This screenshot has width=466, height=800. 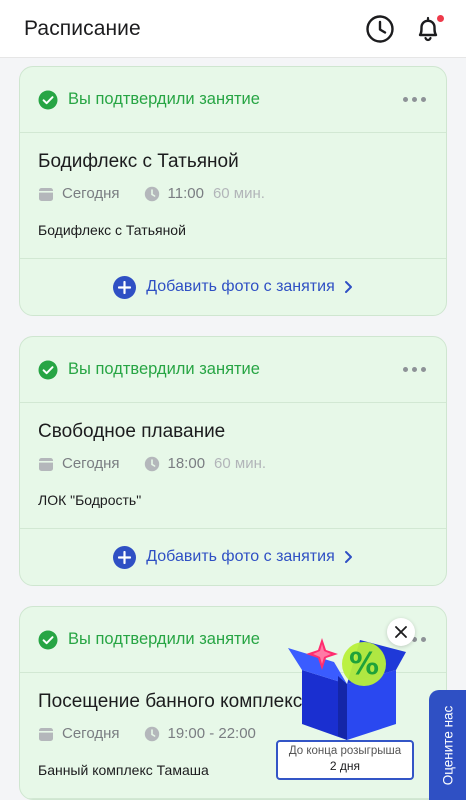 I want to click on class-meta: Сегодня 18:00 60 мин., so click(x=233, y=463).